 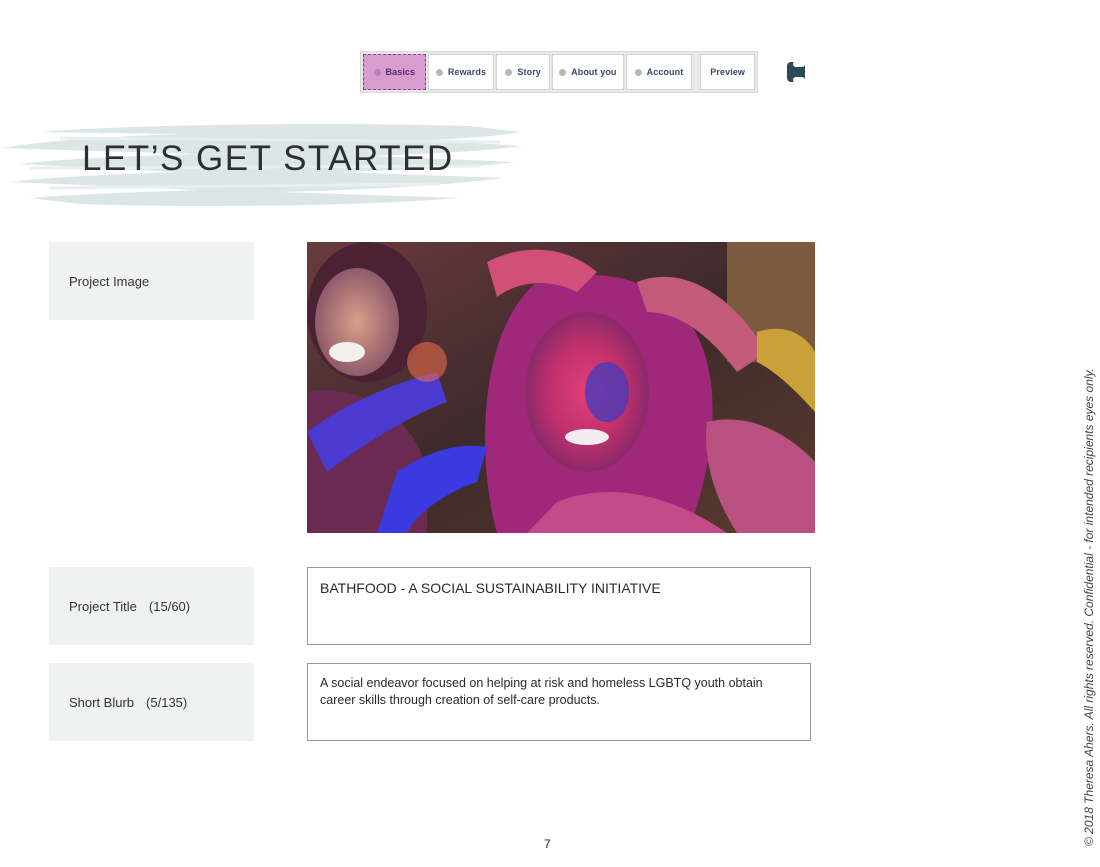 I want to click on page-title: LET’S GET STARTED, so click(x=268, y=158).